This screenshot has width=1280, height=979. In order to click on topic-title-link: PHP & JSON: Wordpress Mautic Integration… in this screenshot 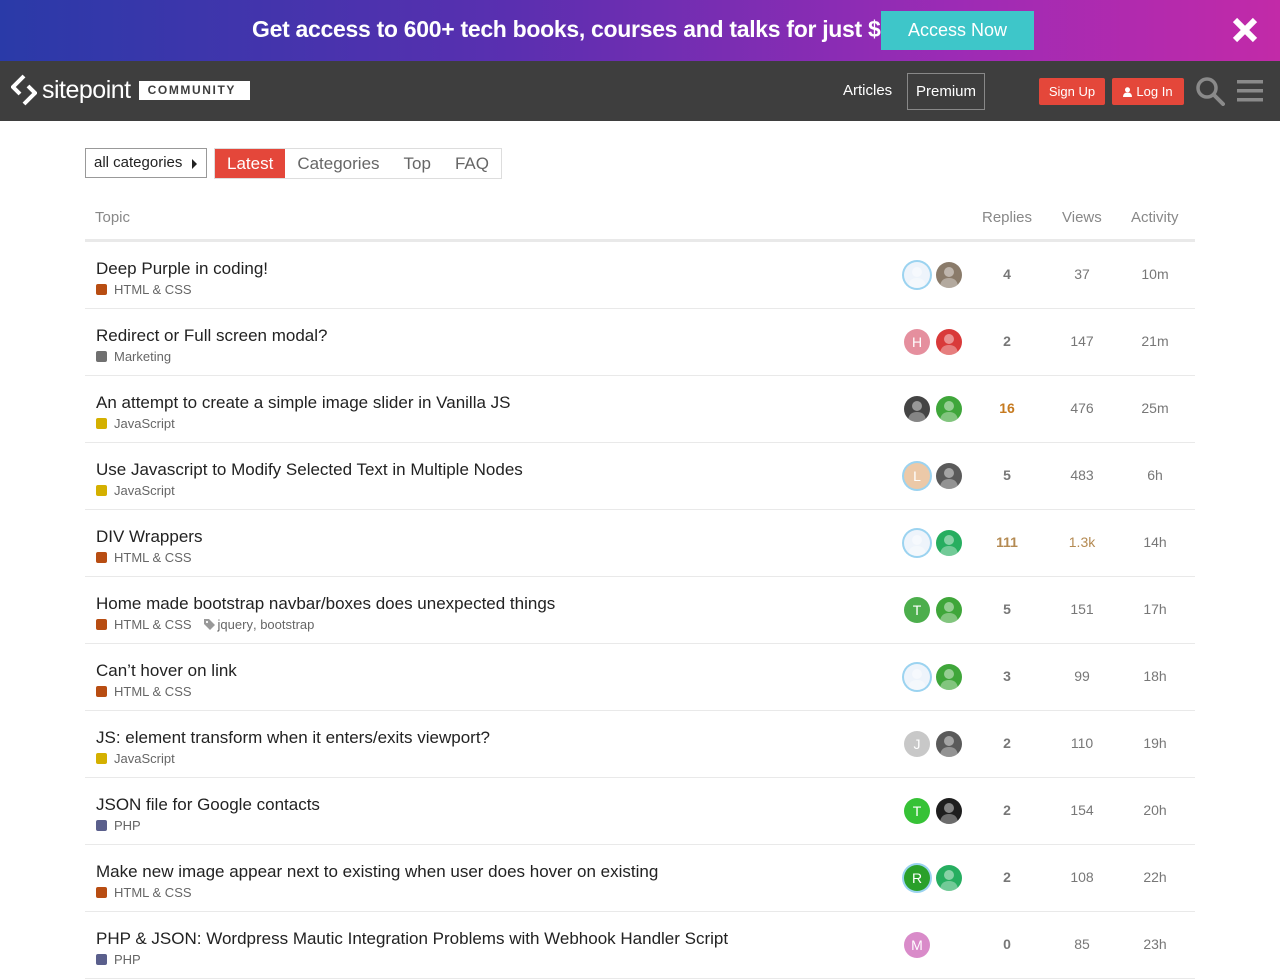, I will do `click(412, 939)`.